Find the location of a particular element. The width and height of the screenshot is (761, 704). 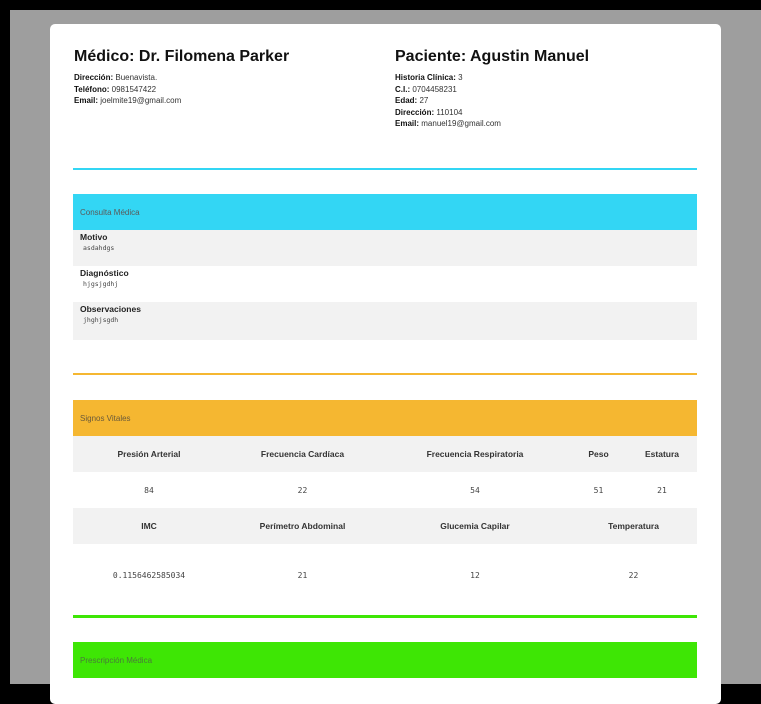

motivo-field: Motivo asdahdgs is located at coordinates (385, 248).